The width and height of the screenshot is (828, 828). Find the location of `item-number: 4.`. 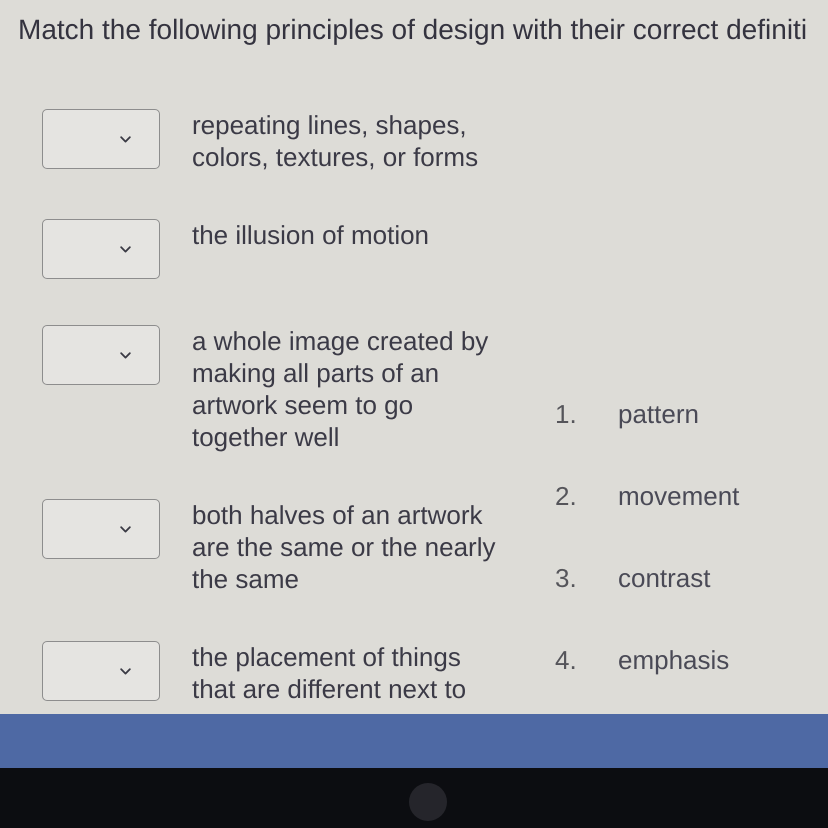

item-number: 4. is located at coordinates (566, 660).